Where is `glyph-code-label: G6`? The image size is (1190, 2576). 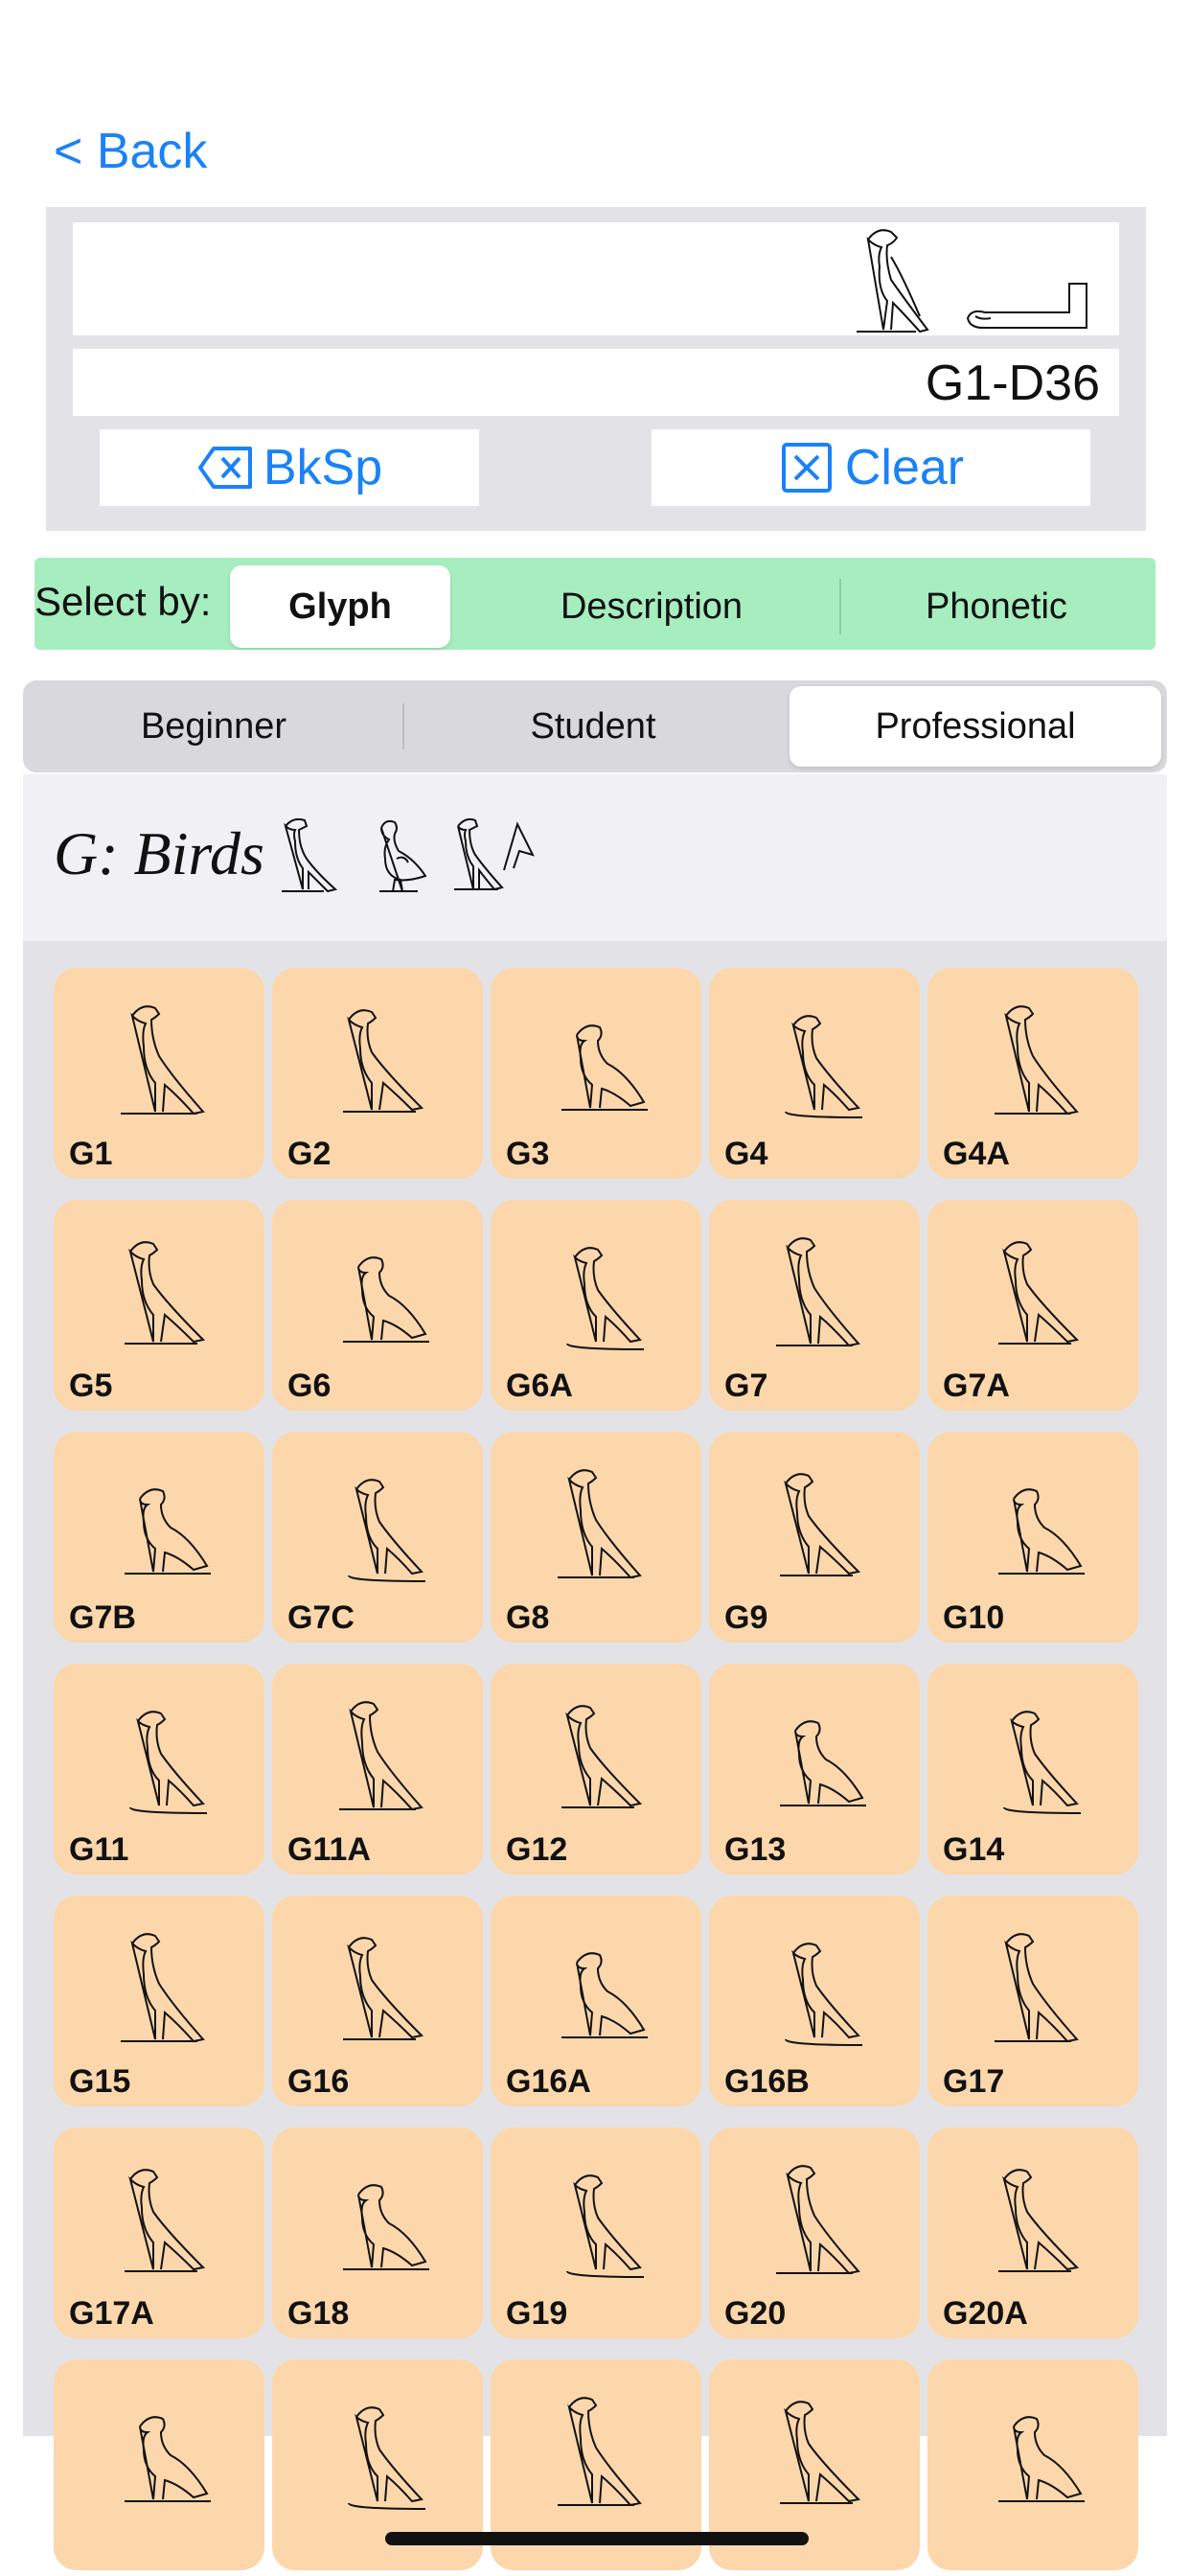 glyph-code-label: G6 is located at coordinates (310, 1386).